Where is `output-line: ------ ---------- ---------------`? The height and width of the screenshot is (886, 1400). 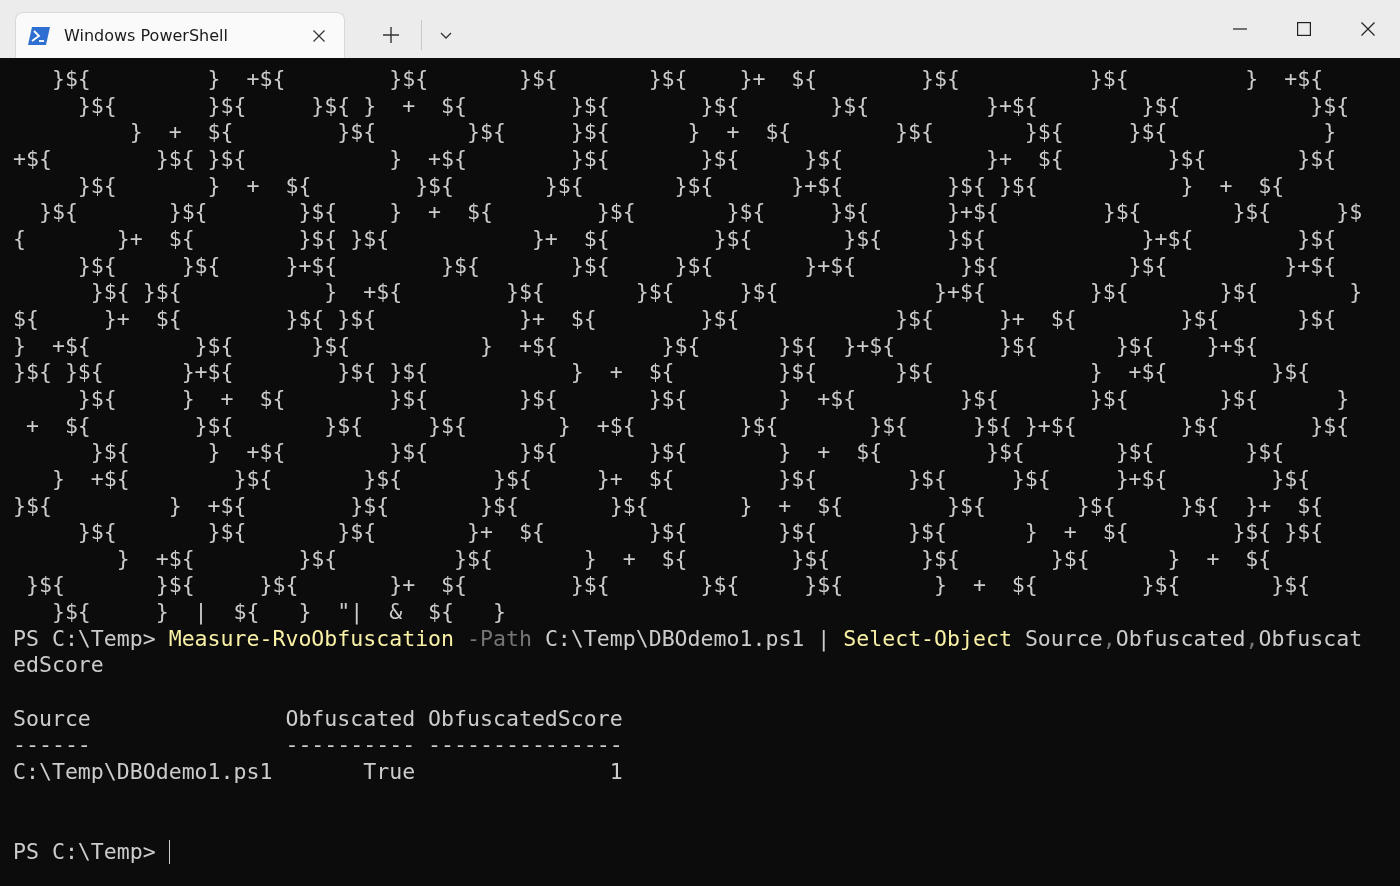
output-line: ------ ---------- --------------- is located at coordinates (318, 746).